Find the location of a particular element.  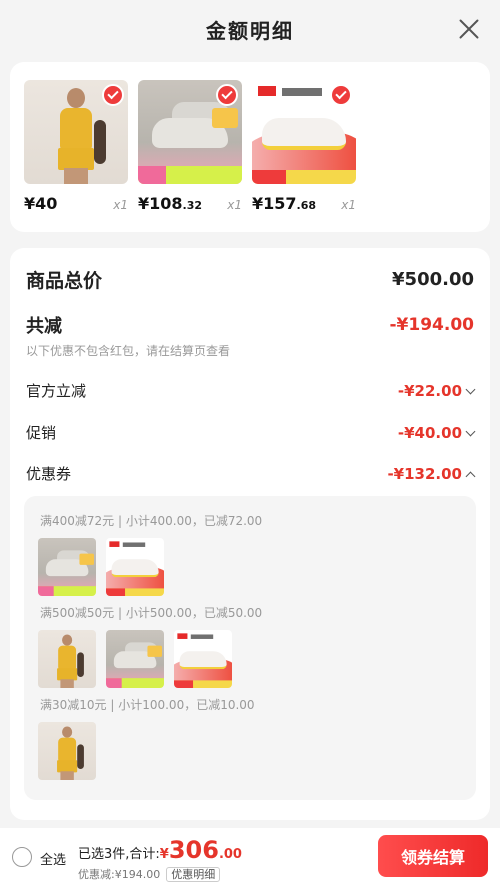

product-price: ¥108.32 is located at coordinates (170, 203).